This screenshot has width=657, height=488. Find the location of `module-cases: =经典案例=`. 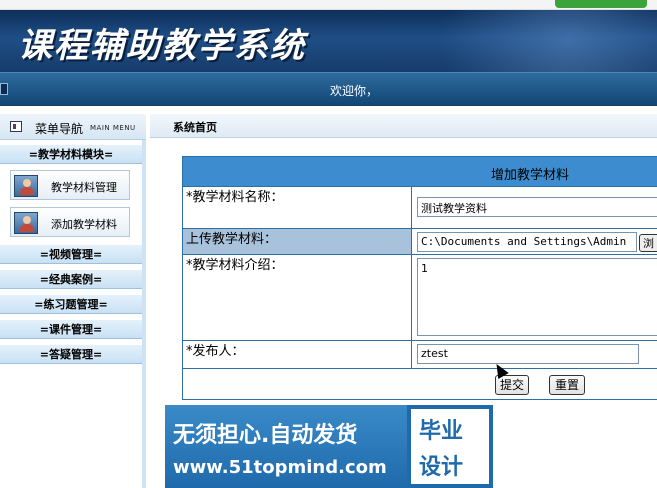

module-cases: =经典案例= is located at coordinates (71, 279).